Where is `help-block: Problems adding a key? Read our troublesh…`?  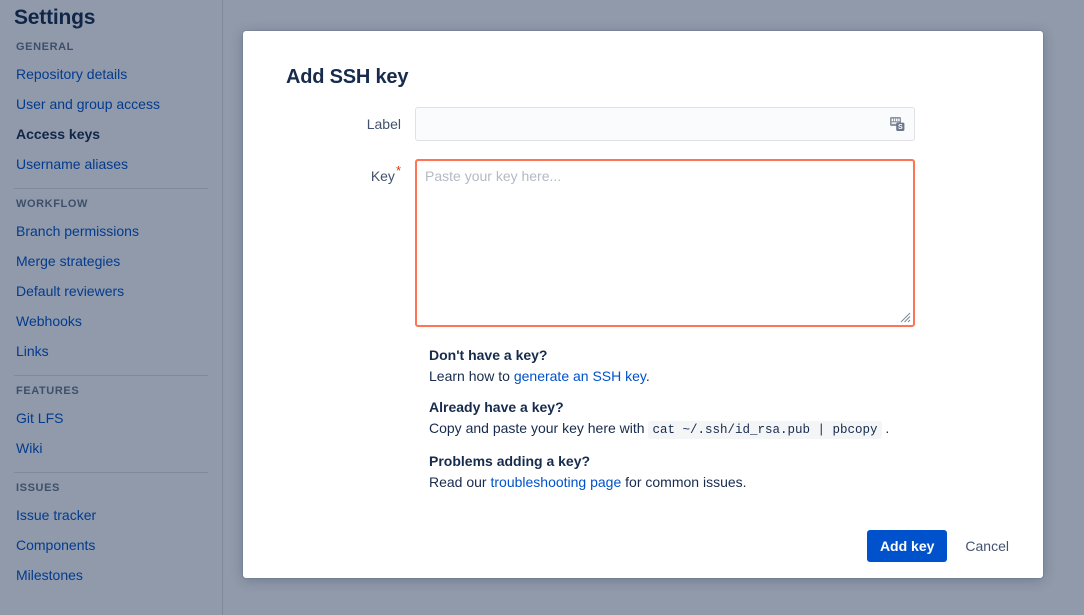
help-block: Problems adding a key? Read our troublesh… is located at coordinates (724, 471).